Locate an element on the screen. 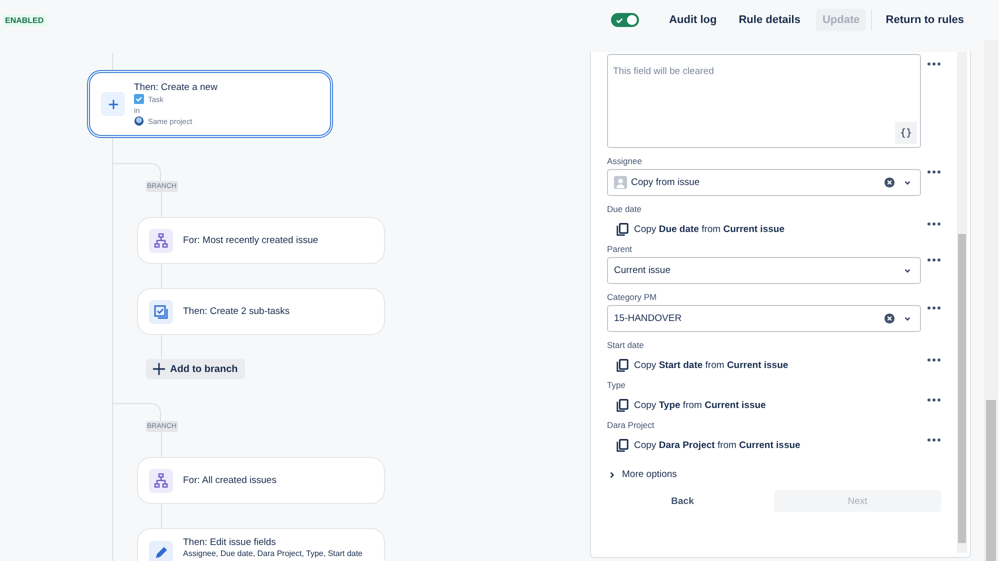  node-title: For: Most recently created issue is located at coordinates (250, 240).